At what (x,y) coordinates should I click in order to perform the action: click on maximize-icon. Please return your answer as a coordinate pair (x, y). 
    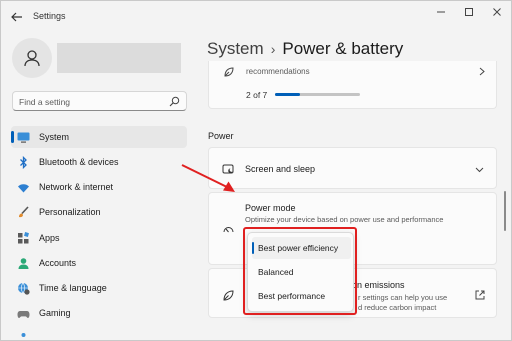
    Looking at the image, I should click on (469, 12).